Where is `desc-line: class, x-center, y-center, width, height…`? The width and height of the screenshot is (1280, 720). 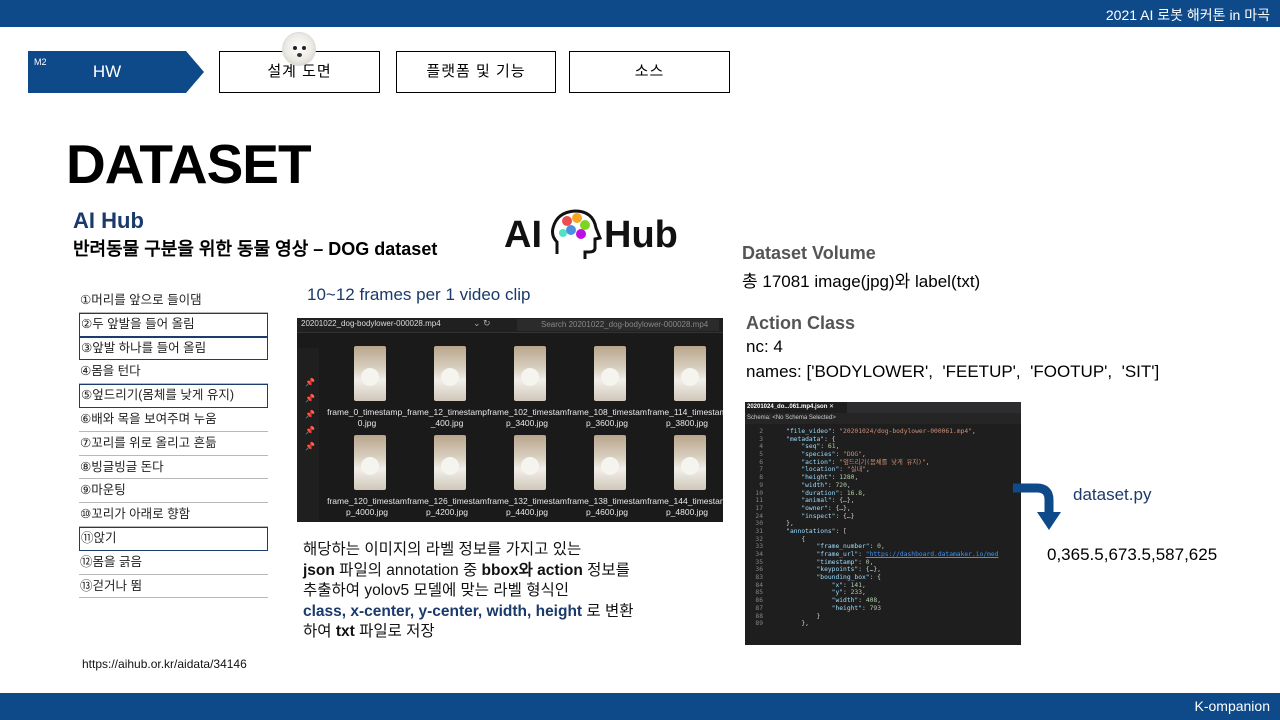 desc-line: class, x-center, y-center, width, height… is located at coordinates (468, 611).